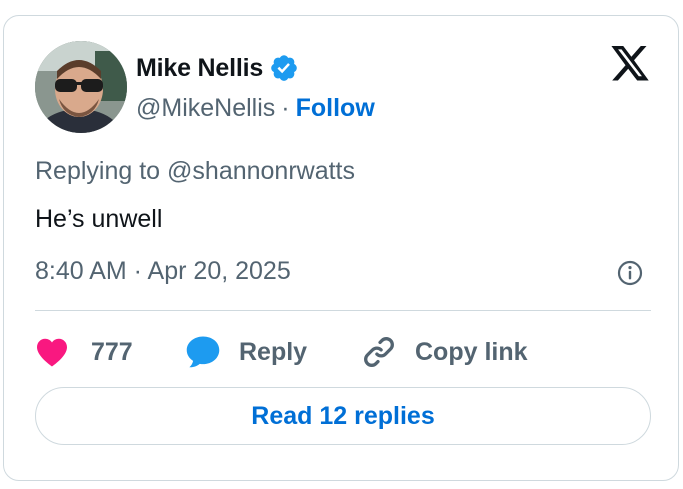  I want to click on like-button: 777, so click(110, 352).